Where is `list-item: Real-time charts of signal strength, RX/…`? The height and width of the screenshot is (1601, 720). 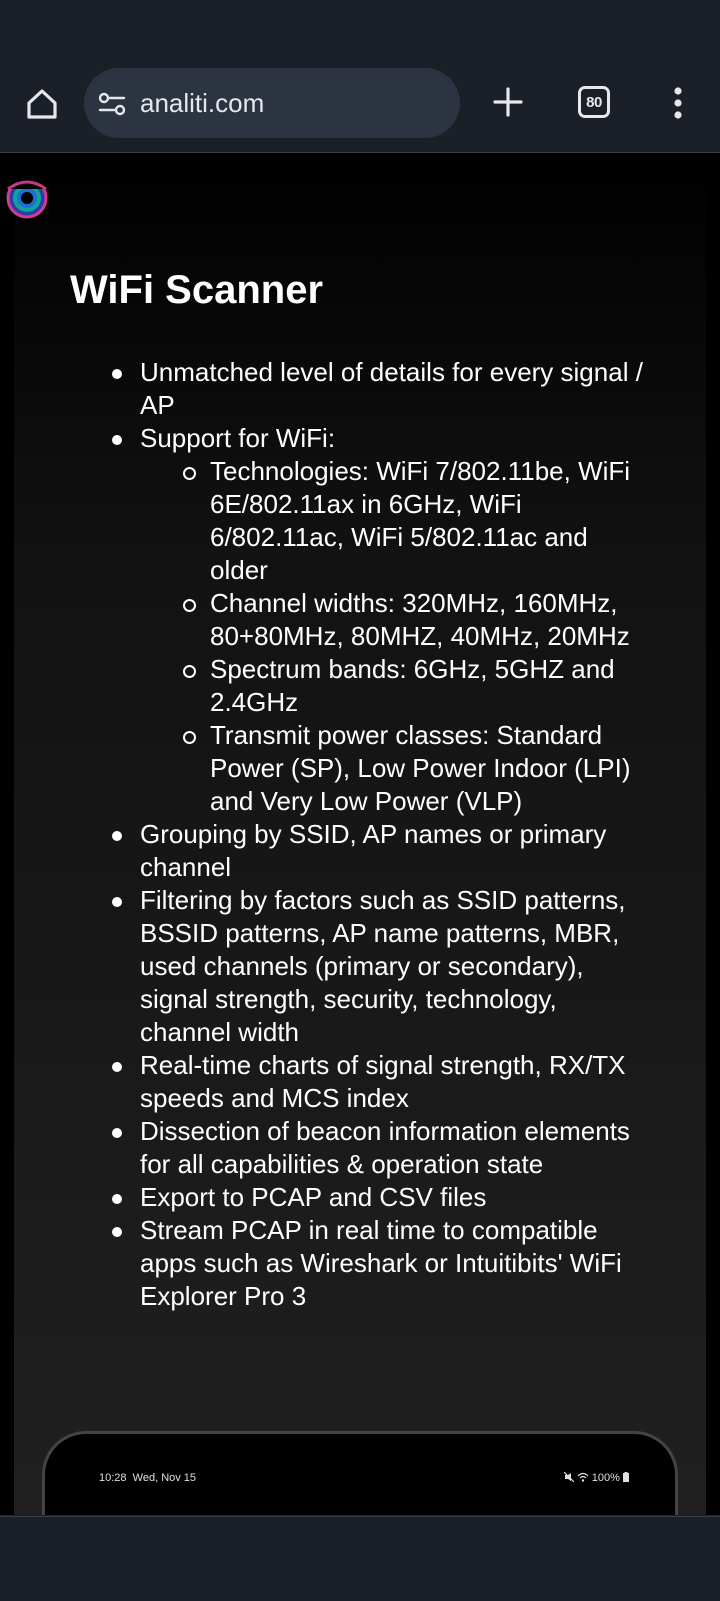
list-item: Real-time charts of signal strength, RX/… is located at coordinates (360, 1082).